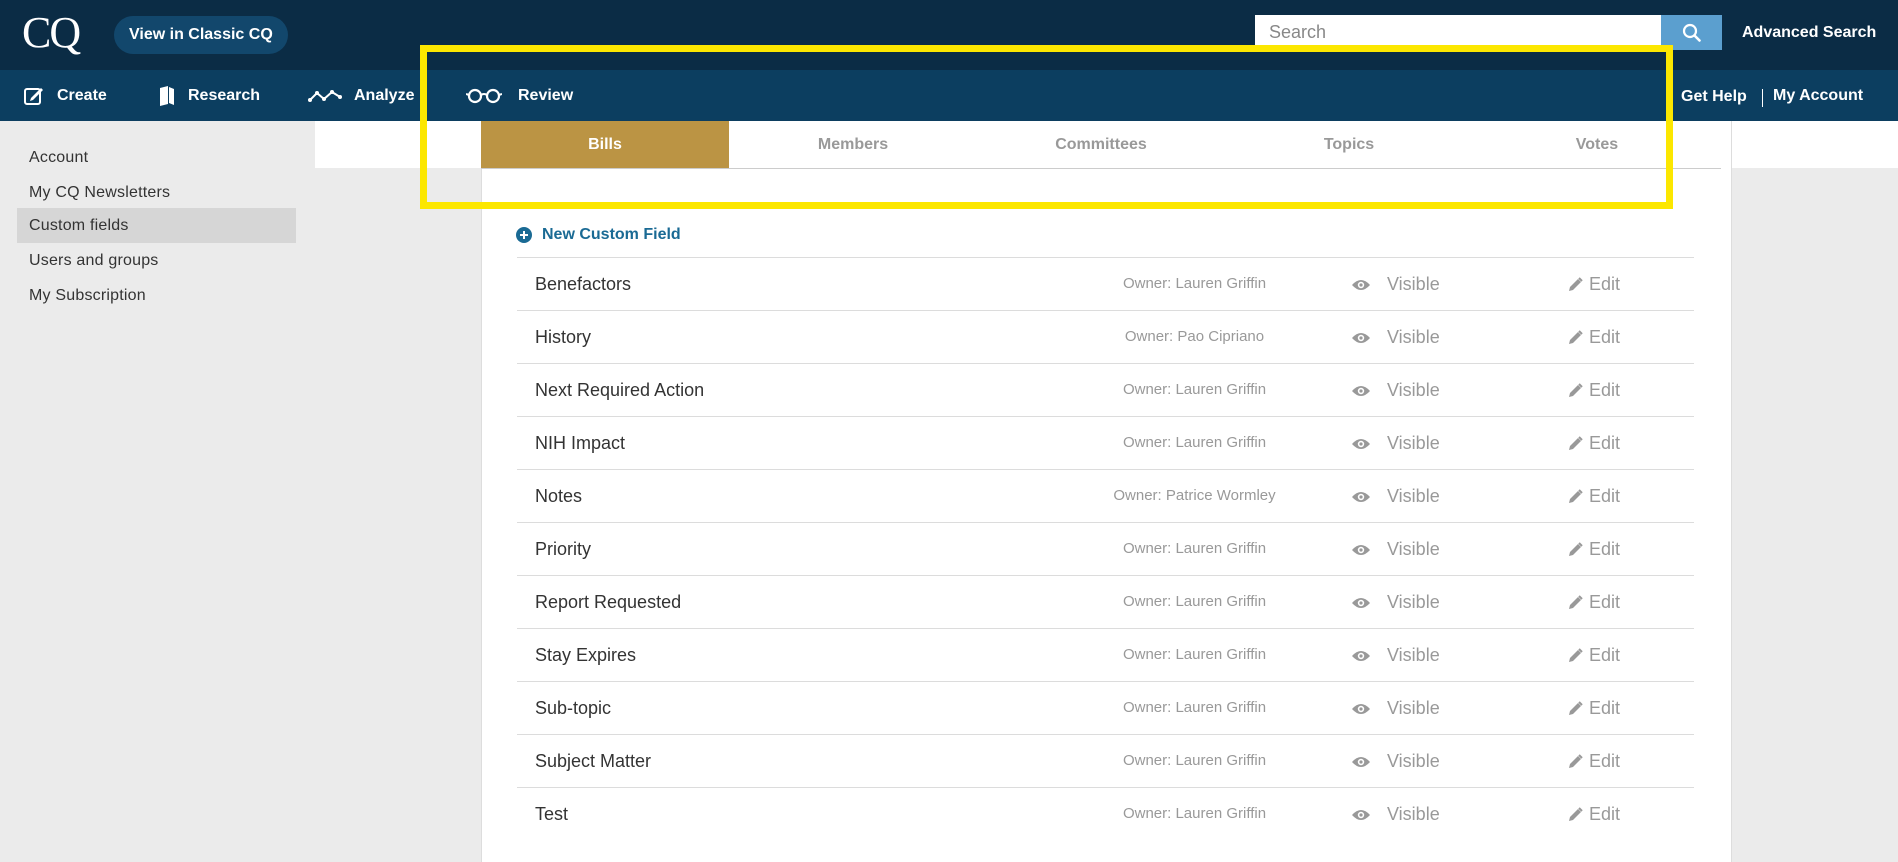 This screenshot has width=1898, height=862. What do you see at coordinates (156, 192) in the screenshot?
I see `sidebar-item-newsletters: My CQ Newsletters` at bounding box center [156, 192].